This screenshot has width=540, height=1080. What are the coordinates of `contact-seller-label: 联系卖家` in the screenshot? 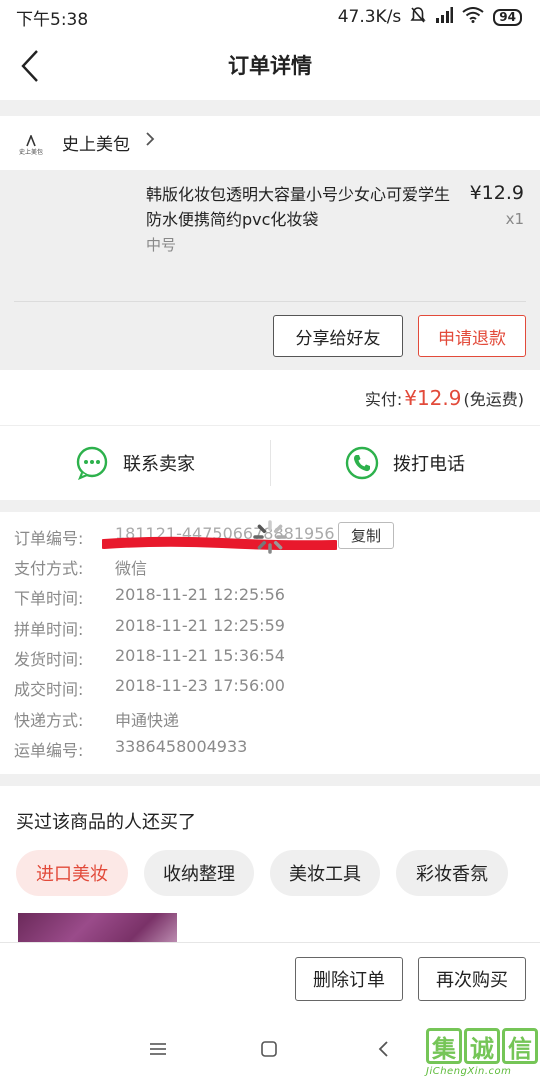 It's located at (159, 464).